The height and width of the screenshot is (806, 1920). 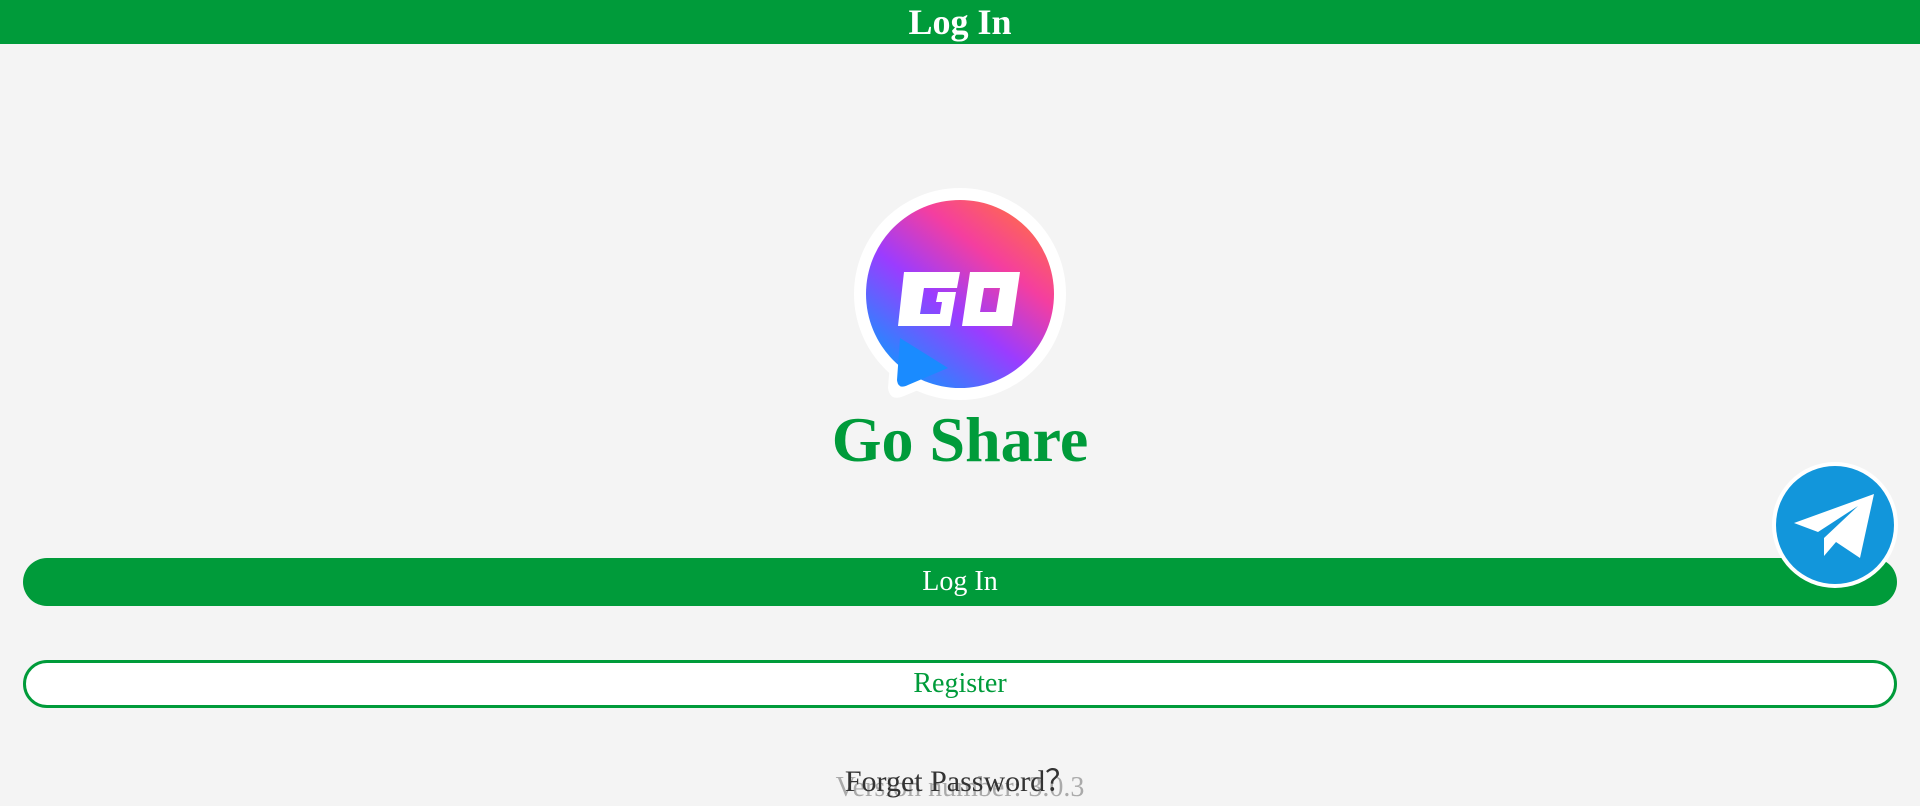 I want to click on register-button: Register, so click(x=960, y=684).